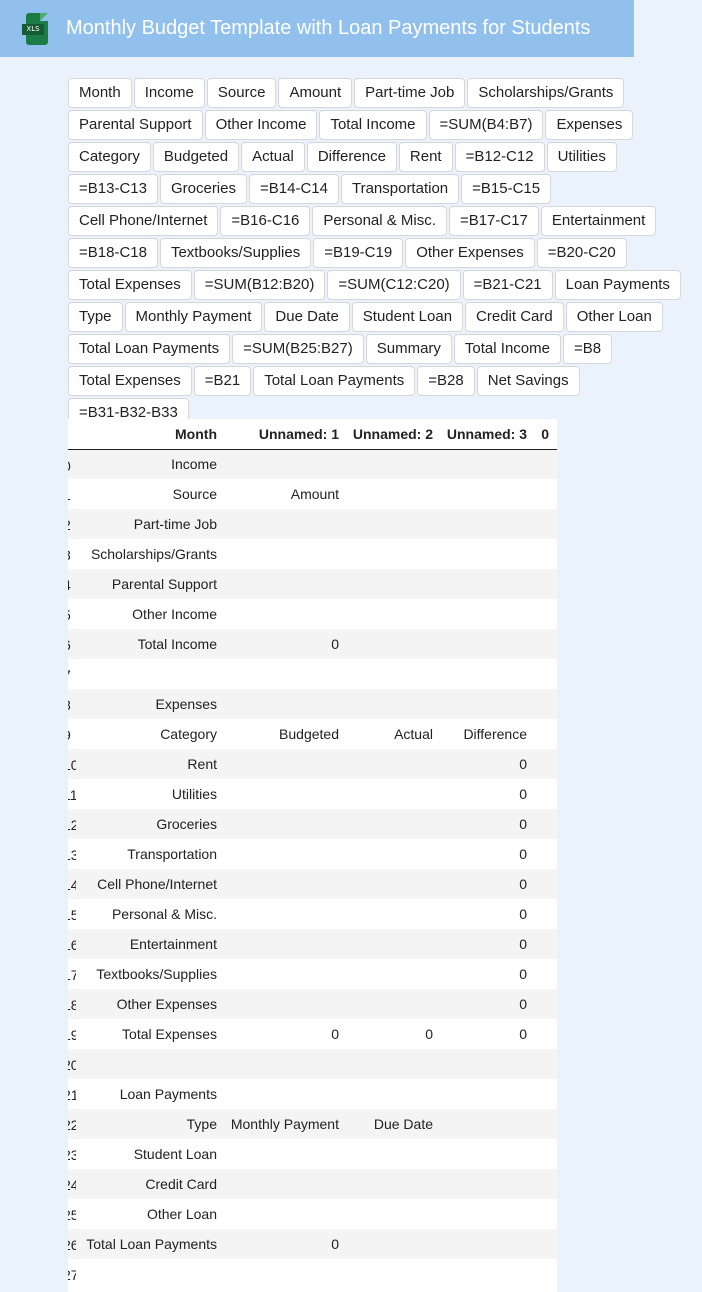  I want to click on cell-chip: Loan Payments, so click(617, 285).